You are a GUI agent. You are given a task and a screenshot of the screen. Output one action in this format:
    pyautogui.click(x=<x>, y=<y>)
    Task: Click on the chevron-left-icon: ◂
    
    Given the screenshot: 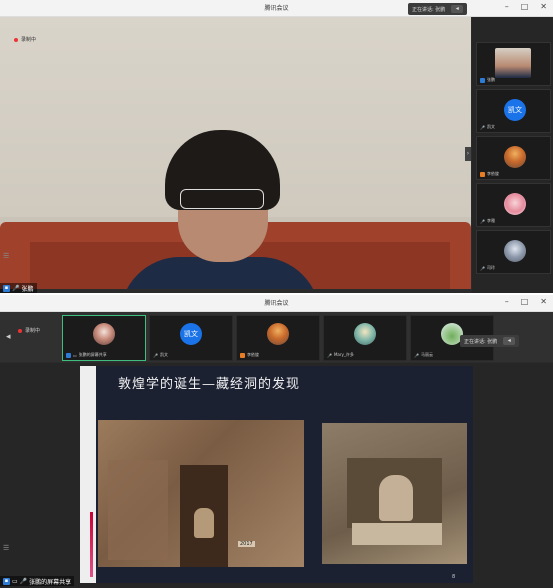 What is the action you would take?
    pyautogui.click(x=8, y=337)
    